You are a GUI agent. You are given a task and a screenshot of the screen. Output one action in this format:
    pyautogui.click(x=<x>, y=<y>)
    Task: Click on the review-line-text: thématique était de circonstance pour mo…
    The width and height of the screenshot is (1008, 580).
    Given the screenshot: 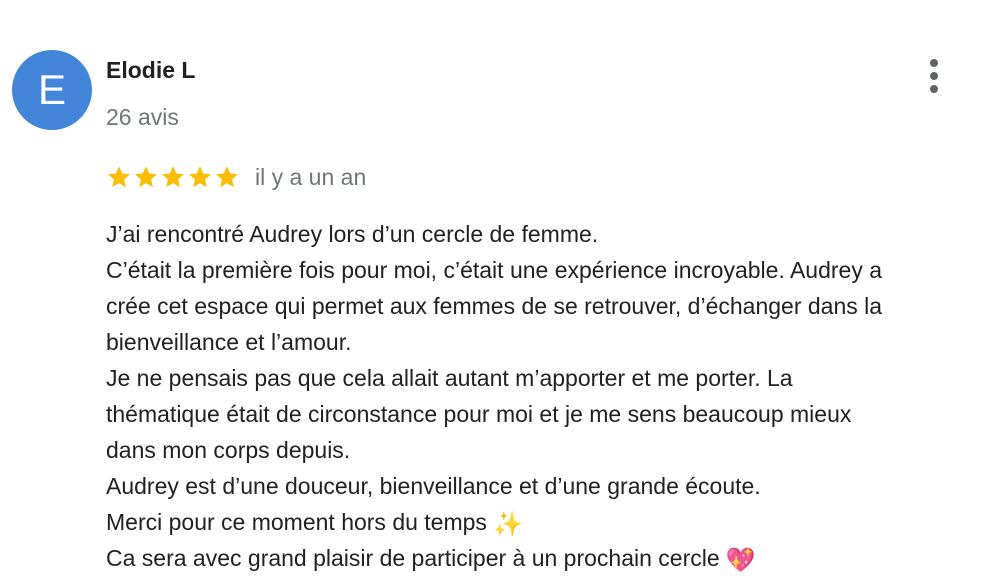 What is the action you would take?
    pyautogui.click(x=479, y=414)
    